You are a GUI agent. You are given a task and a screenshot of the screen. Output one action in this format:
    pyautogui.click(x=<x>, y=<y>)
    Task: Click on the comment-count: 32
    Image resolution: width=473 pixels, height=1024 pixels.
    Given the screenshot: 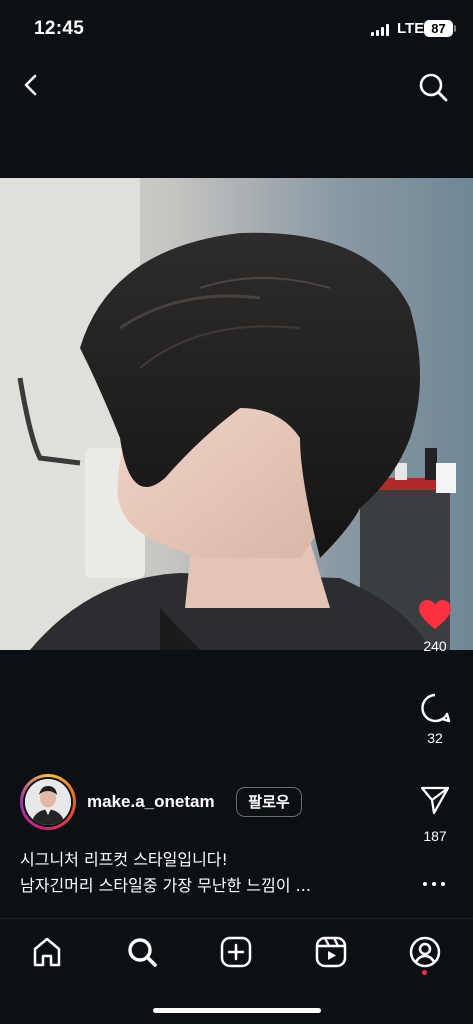 What is the action you would take?
    pyautogui.click(x=435, y=738)
    